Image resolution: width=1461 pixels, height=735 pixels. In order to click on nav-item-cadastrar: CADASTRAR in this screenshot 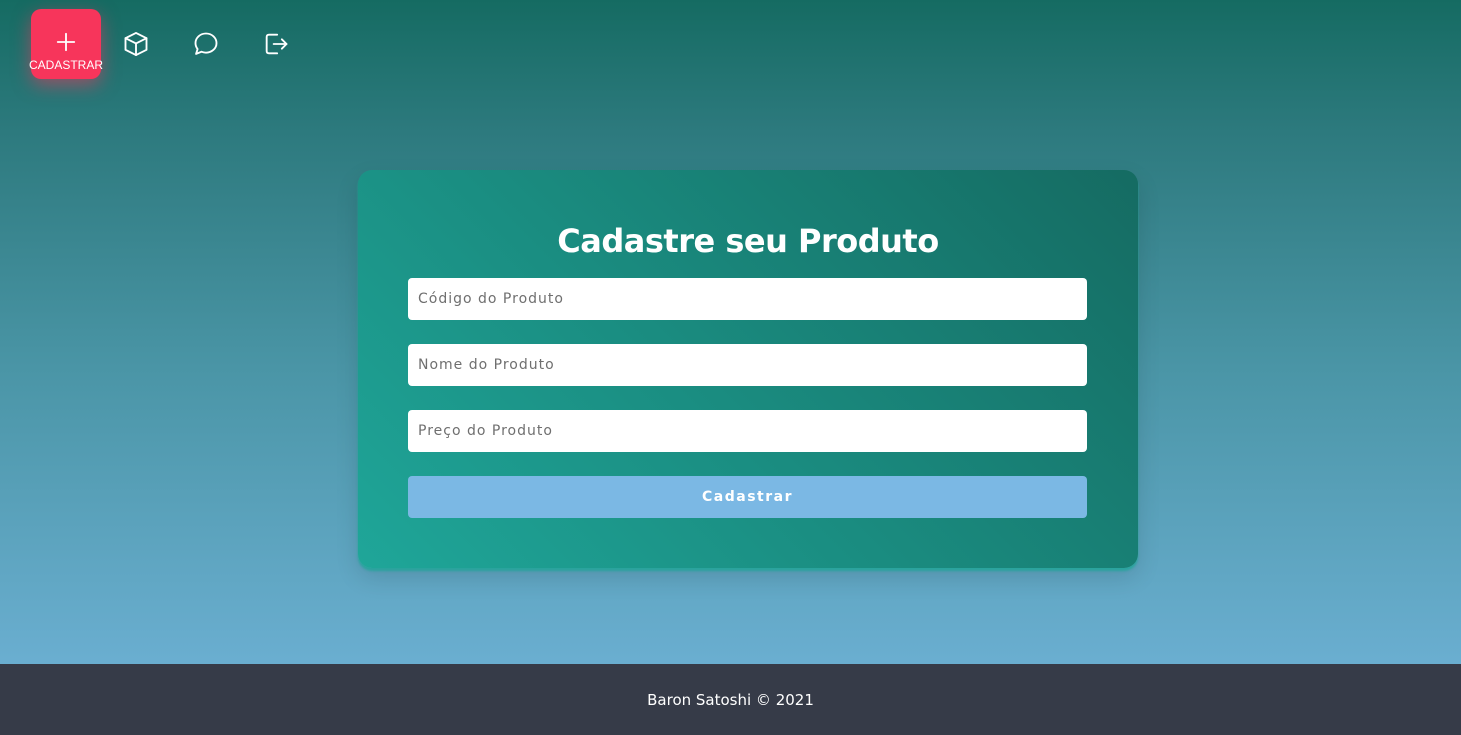, I will do `click(66, 44)`.